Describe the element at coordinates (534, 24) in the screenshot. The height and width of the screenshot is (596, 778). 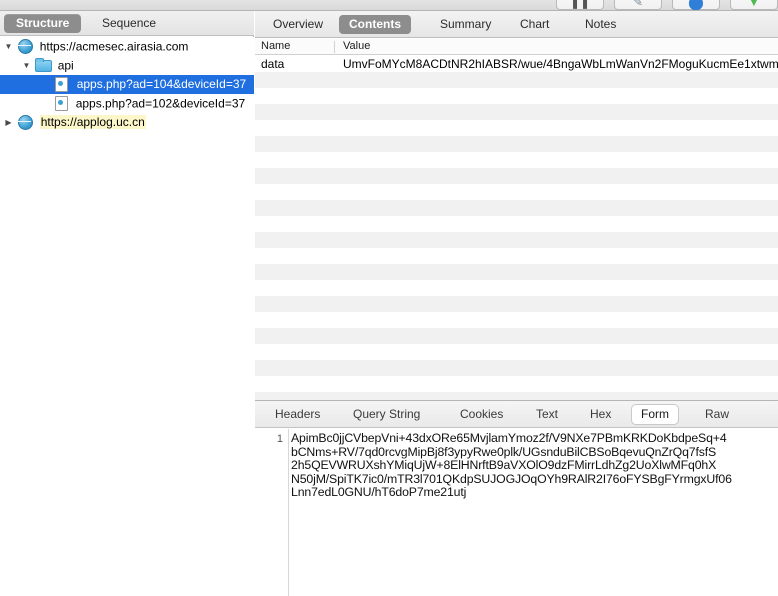
I see `tab-chart: Chart` at that location.